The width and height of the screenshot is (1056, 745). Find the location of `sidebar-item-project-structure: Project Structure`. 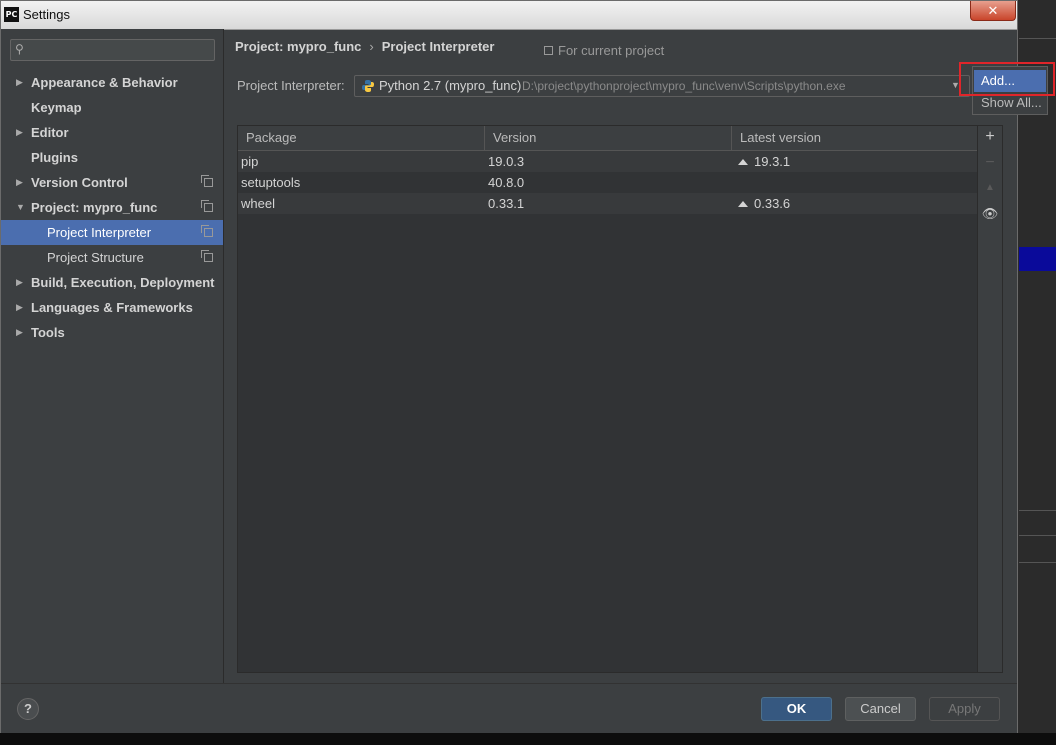

sidebar-item-project-structure: Project Structure is located at coordinates (112, 257).